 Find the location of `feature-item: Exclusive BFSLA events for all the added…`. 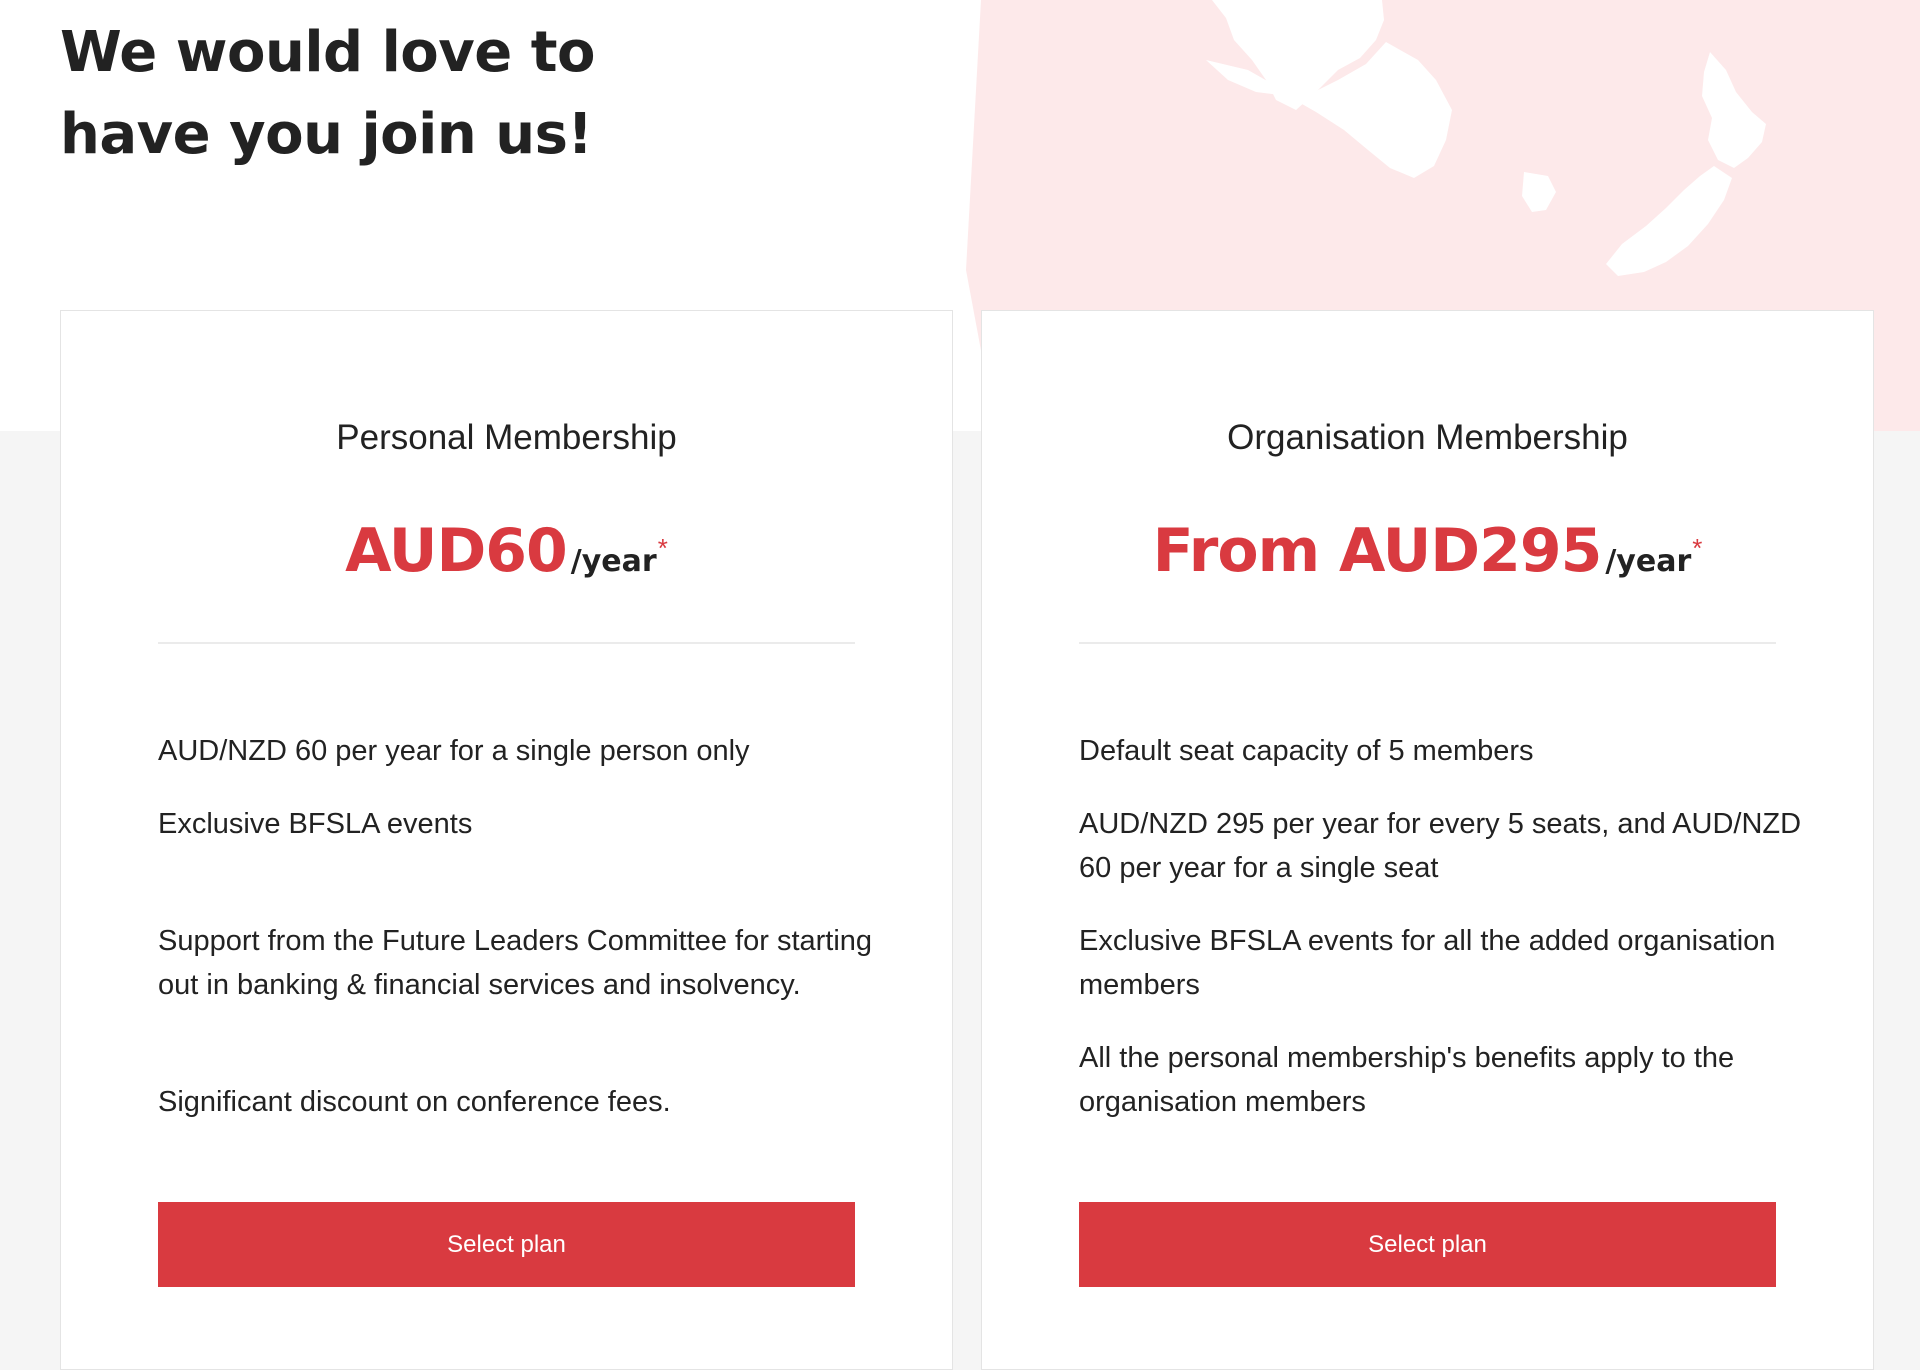

feature-item: Exclusive BFSLA events for all the added… is located at coordinates (1427, 963).